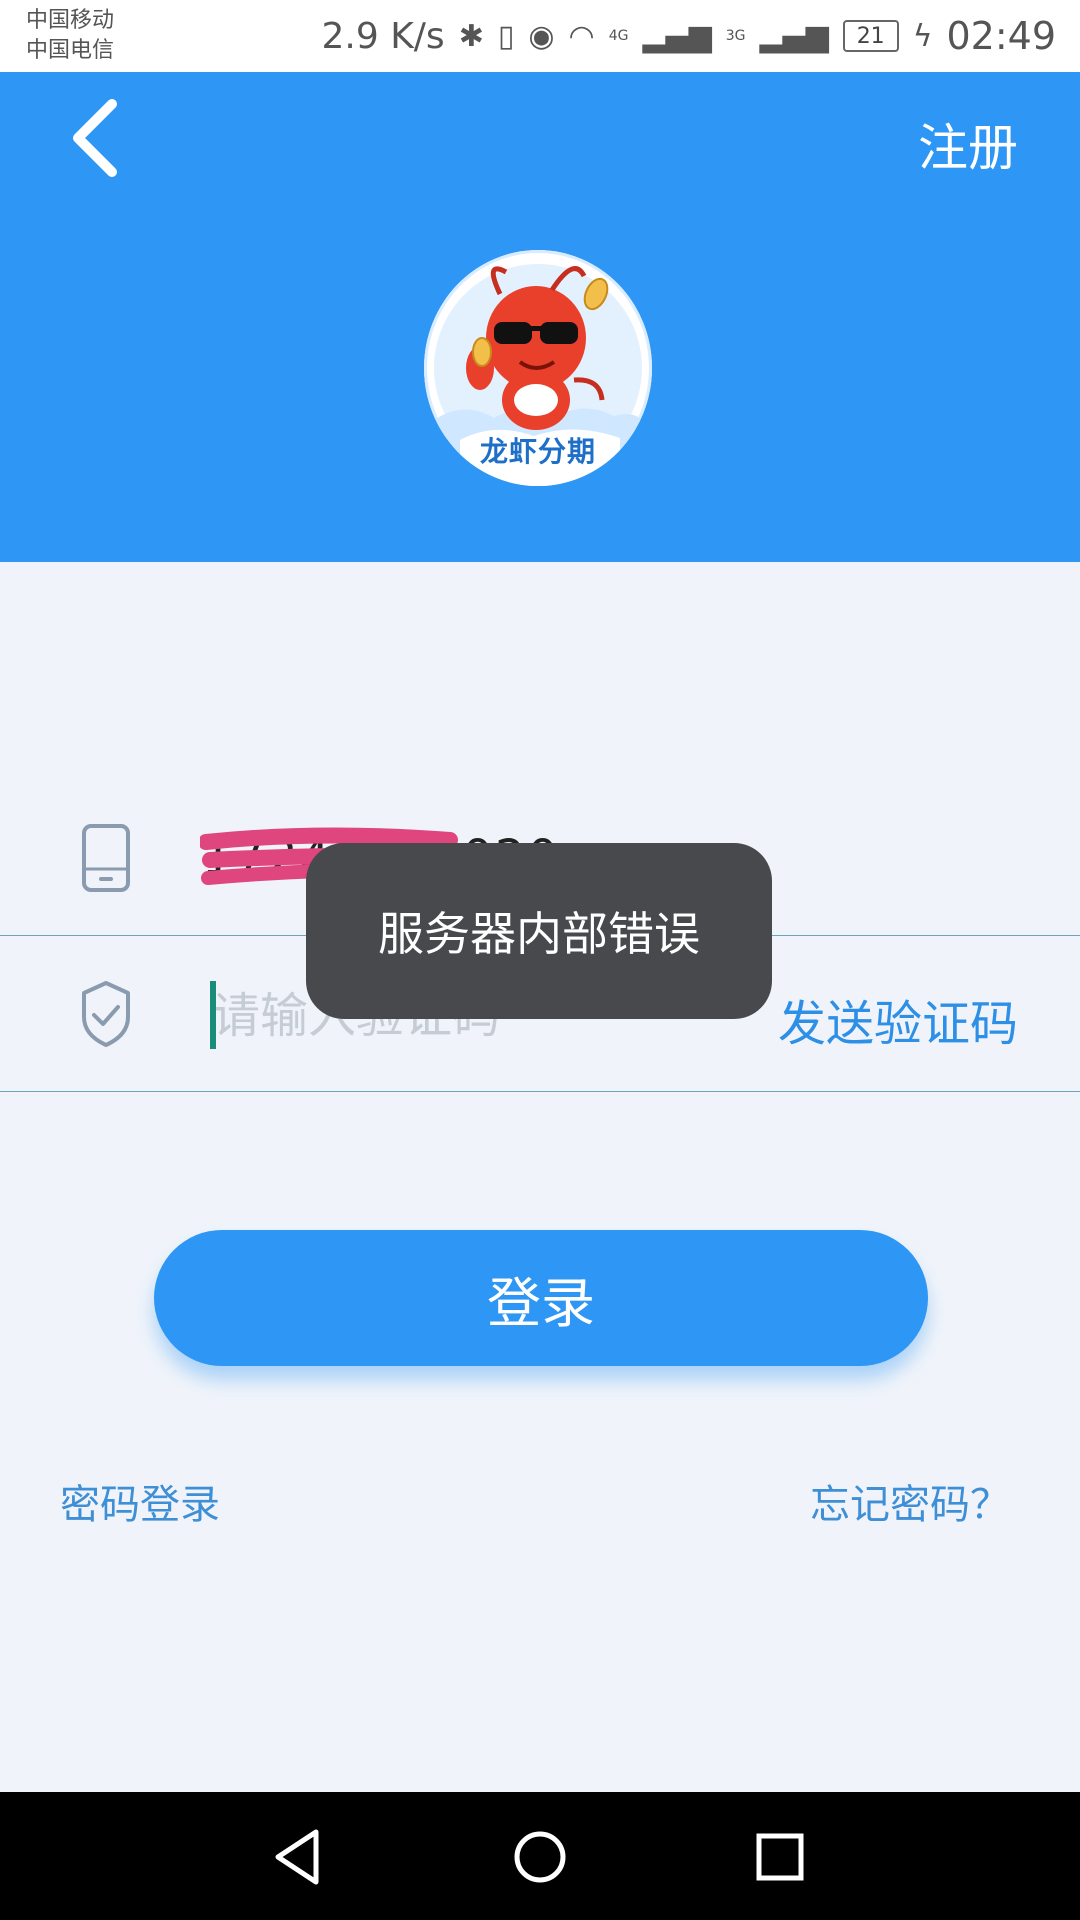 The width and height of the screenshot is (1080, 1920). I want to click on eye-icon: ◉, so click(541, 36).